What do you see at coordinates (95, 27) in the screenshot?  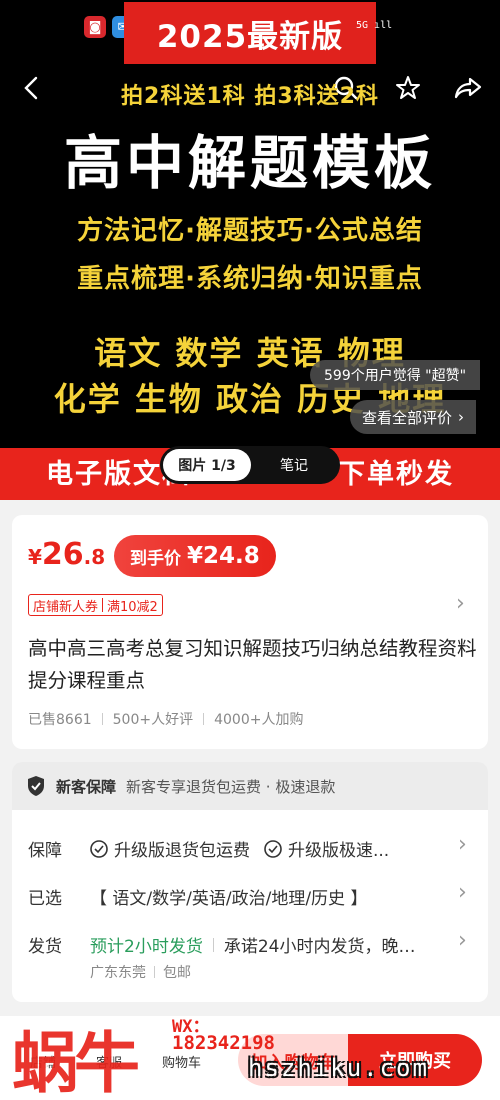 I see `app-notification-icon: ◙` at bounding box center [95, 27].